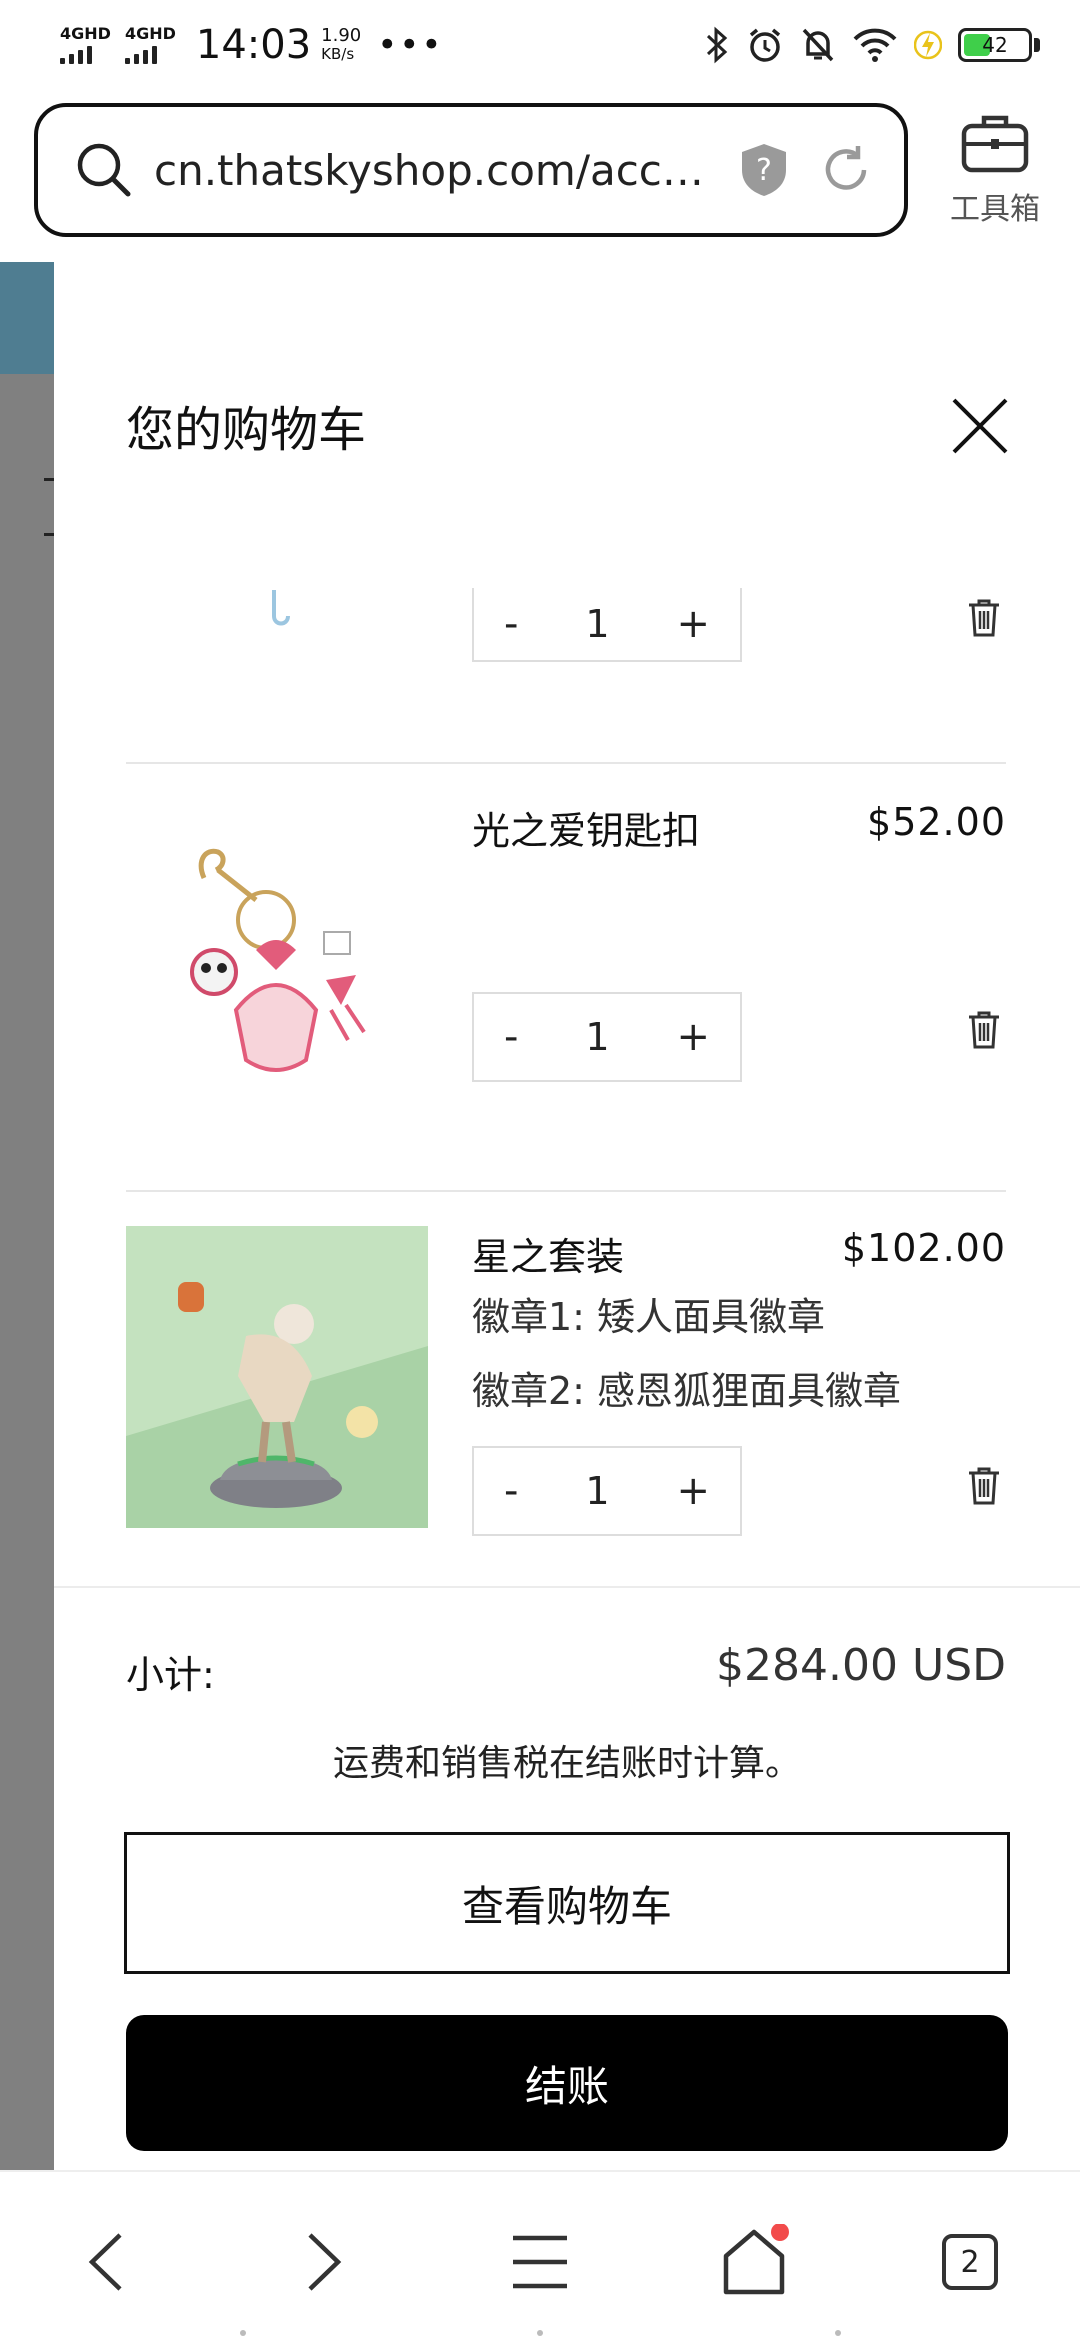  Describe the element at coordinates (548, 1253) in the screenshot. I see `item-name: 星之套装` at that location.